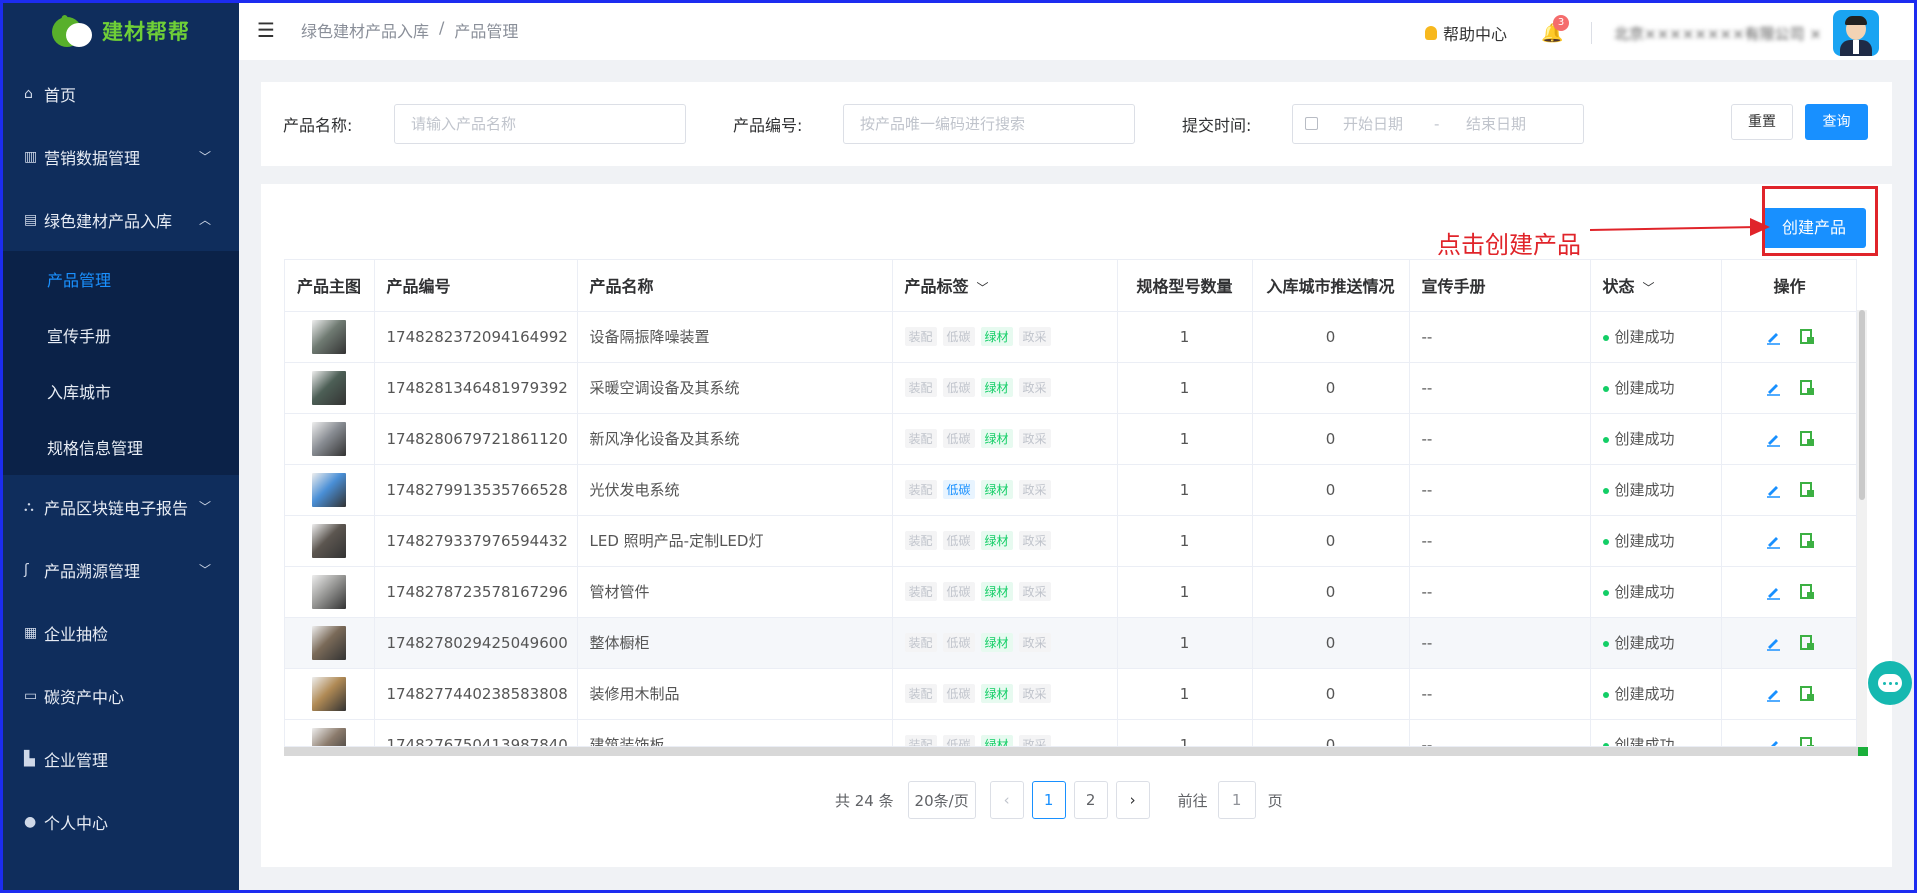  Describe the element at coordinates (119, 93) in the screenshot. I see `sidebar-item: ⌂ 首页` at that location.